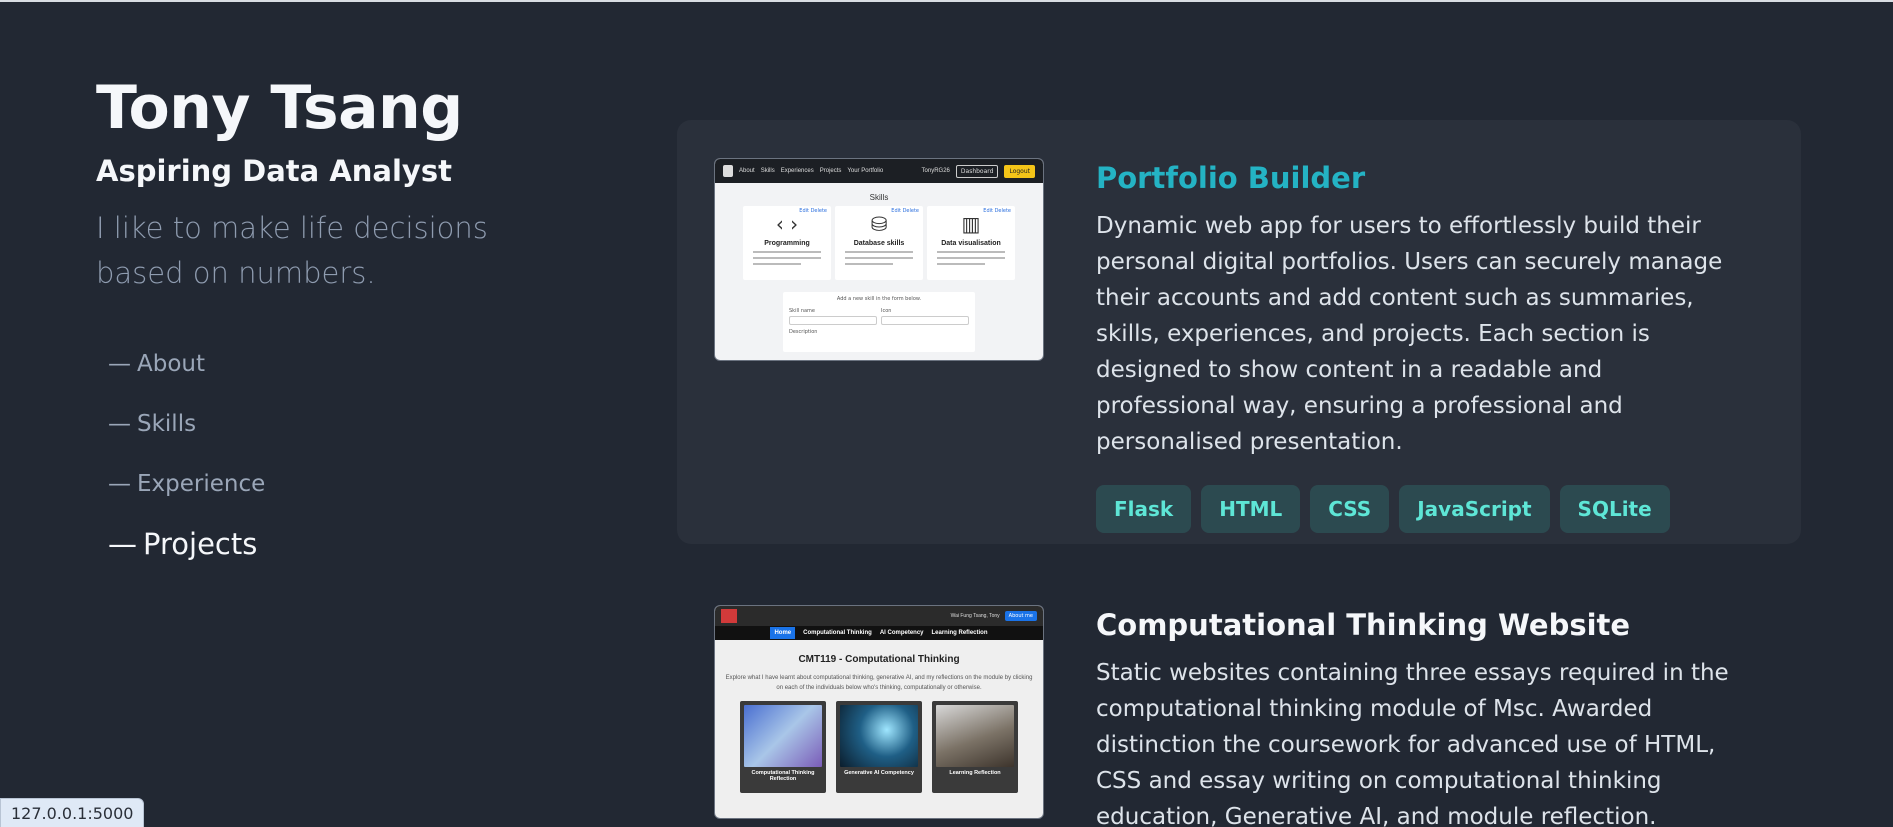 The width and height of the screenshot is (1893, 827). Describe the element at coordinates (797, 171) in the screenshot. I see `thumb-nav-link: Experiences` at that location.